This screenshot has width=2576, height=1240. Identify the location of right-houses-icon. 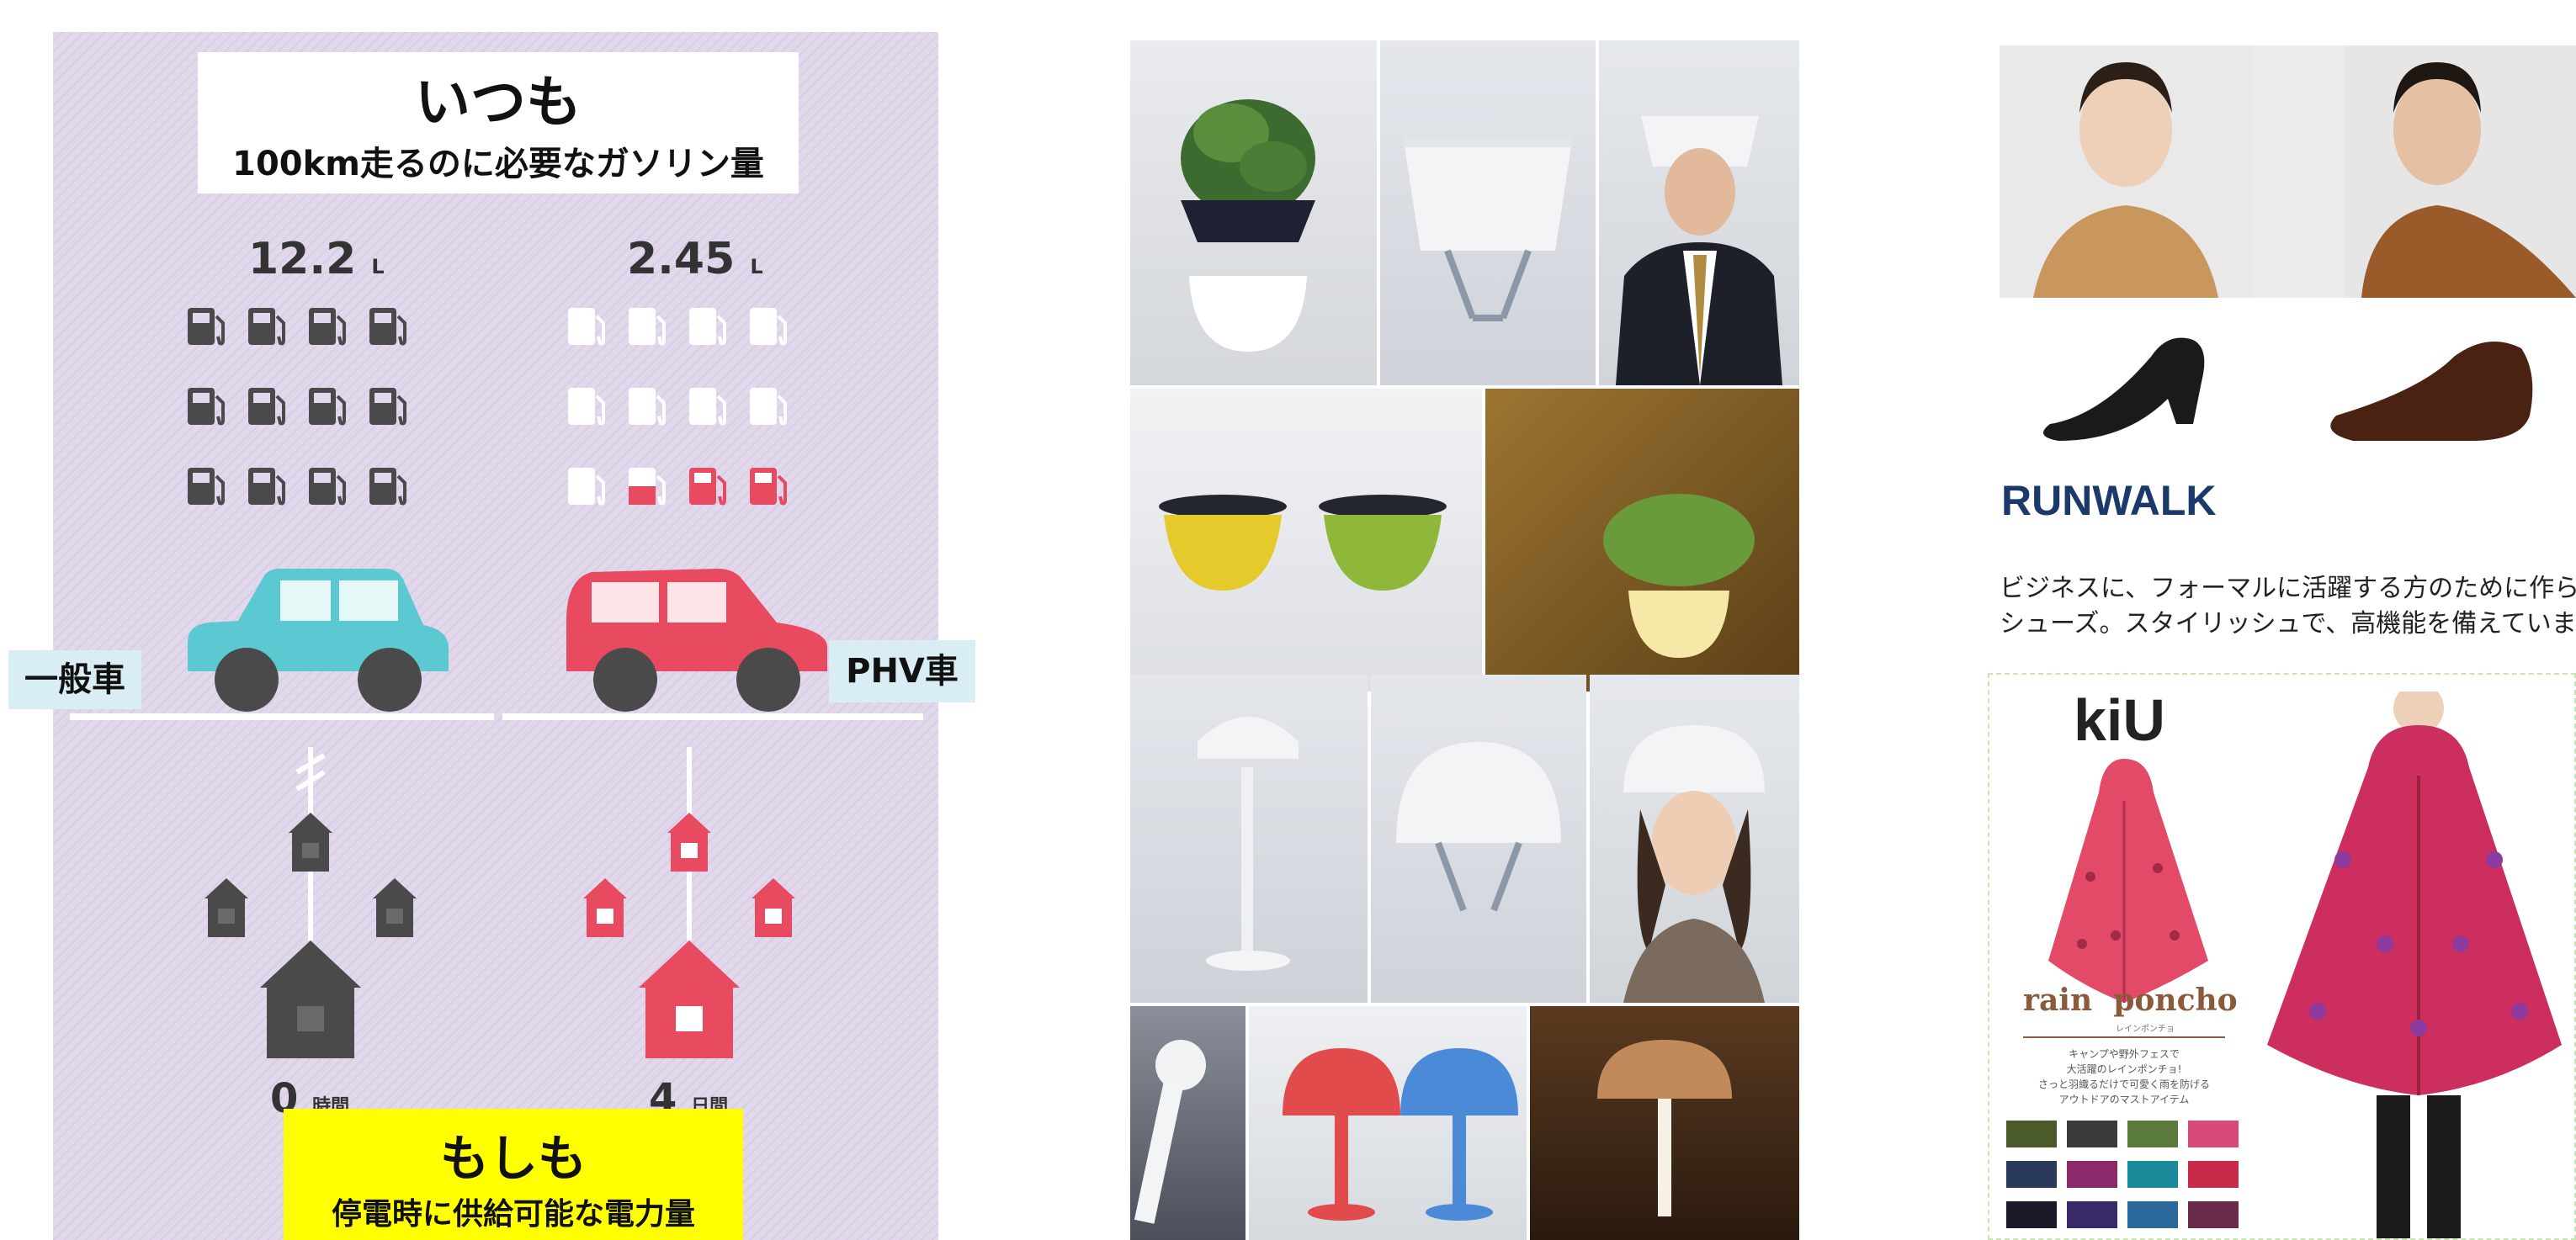
(689, 902).